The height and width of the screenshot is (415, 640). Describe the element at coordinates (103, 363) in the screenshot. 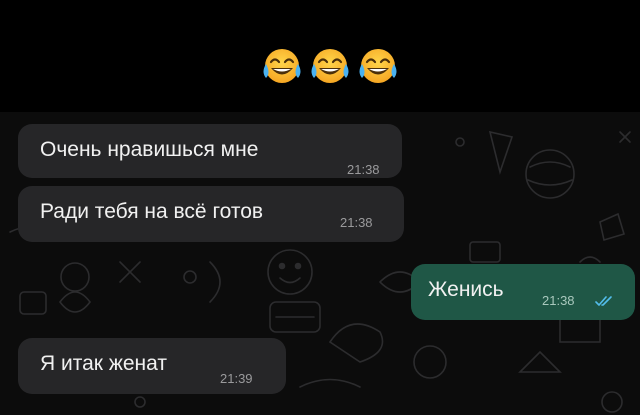

I see `message-text: Я итак женат` at that location.